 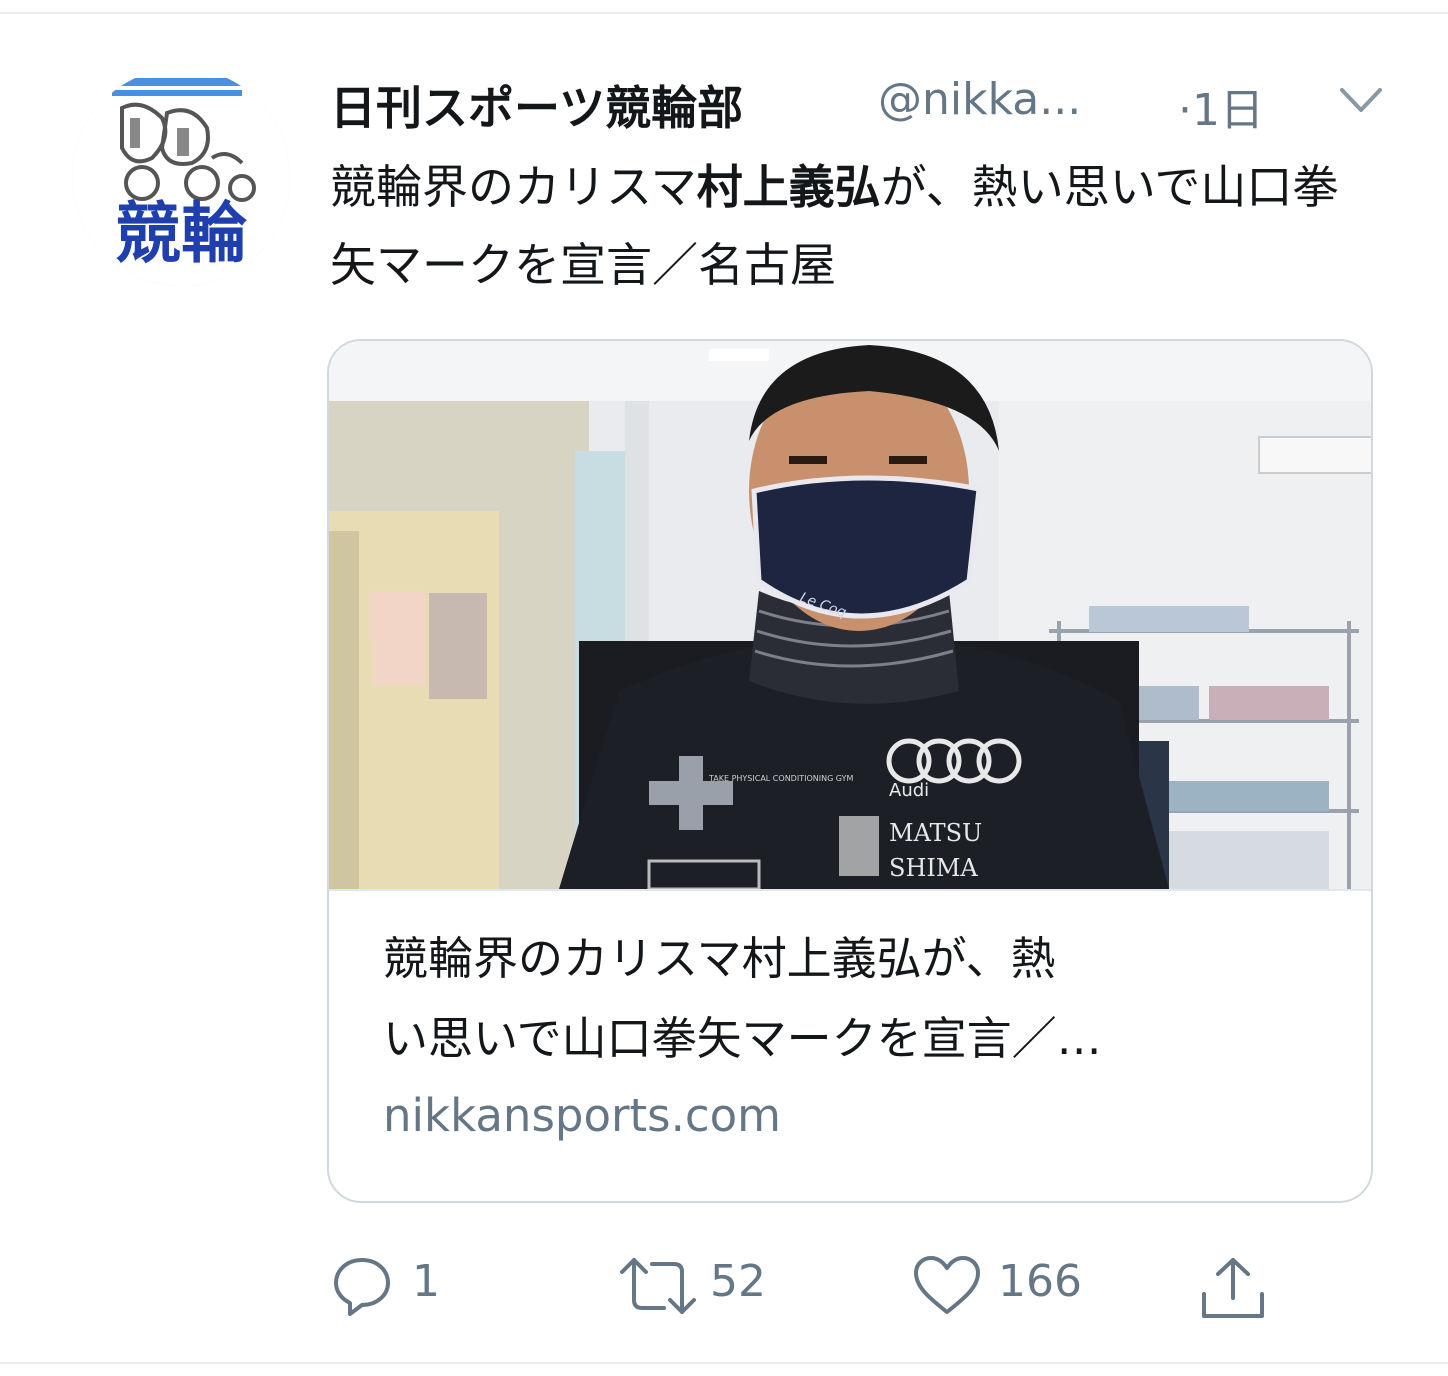 What do you see at coordinates (935, 833) in the screenshot?
I see `sponsor-text: MATSU` at bounding box center [935, 833].